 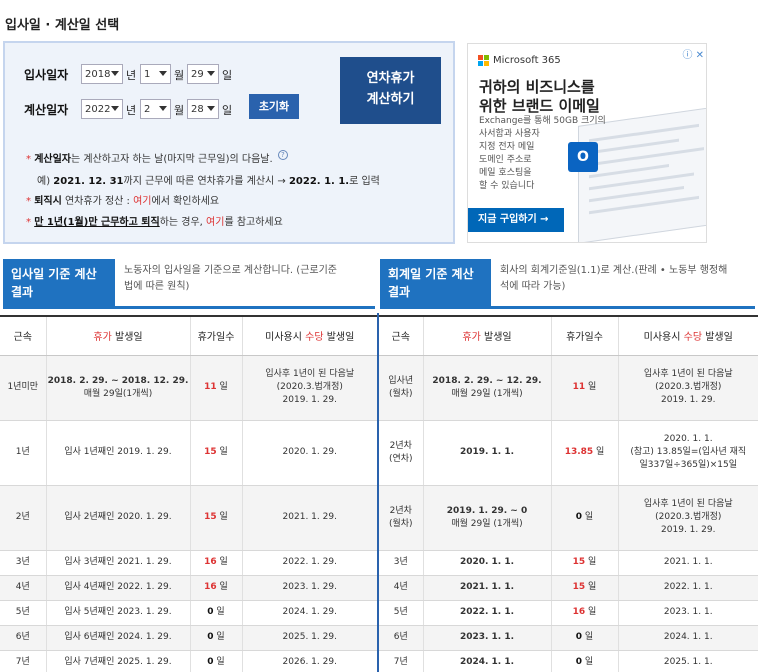 I want to click on cell-occur-date: 2019. 1. 1., so click(x=486, y=453).